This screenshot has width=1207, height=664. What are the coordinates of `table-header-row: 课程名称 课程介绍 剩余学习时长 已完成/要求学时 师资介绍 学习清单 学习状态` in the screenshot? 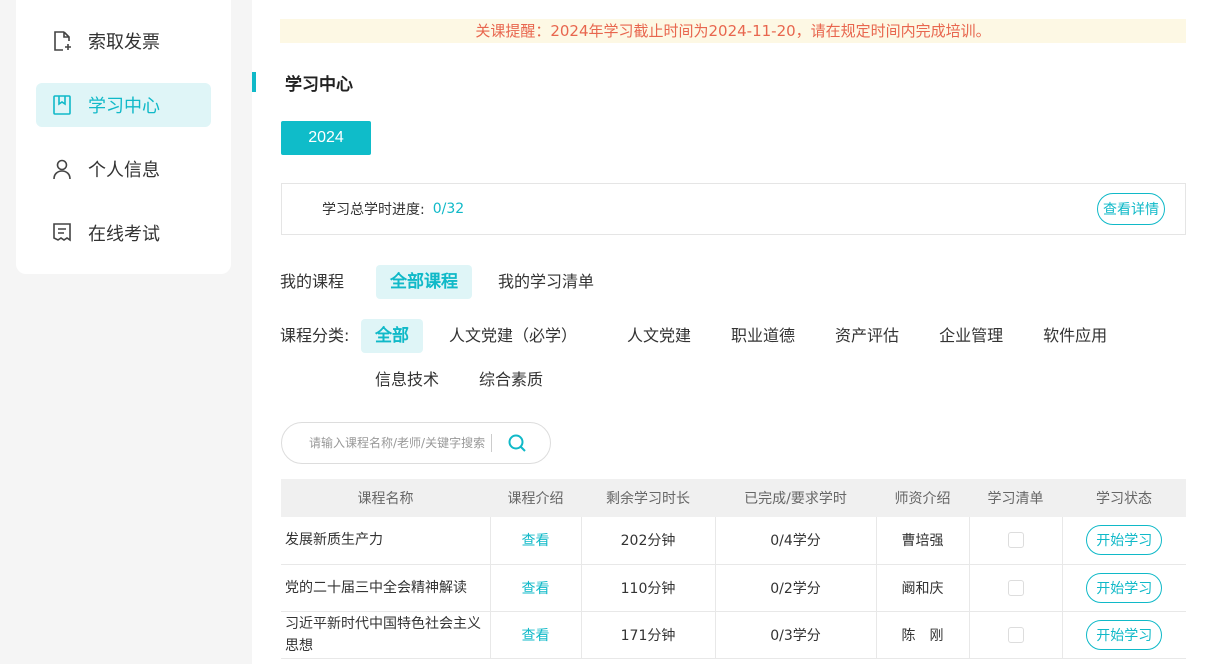 It's located at (733, 498).